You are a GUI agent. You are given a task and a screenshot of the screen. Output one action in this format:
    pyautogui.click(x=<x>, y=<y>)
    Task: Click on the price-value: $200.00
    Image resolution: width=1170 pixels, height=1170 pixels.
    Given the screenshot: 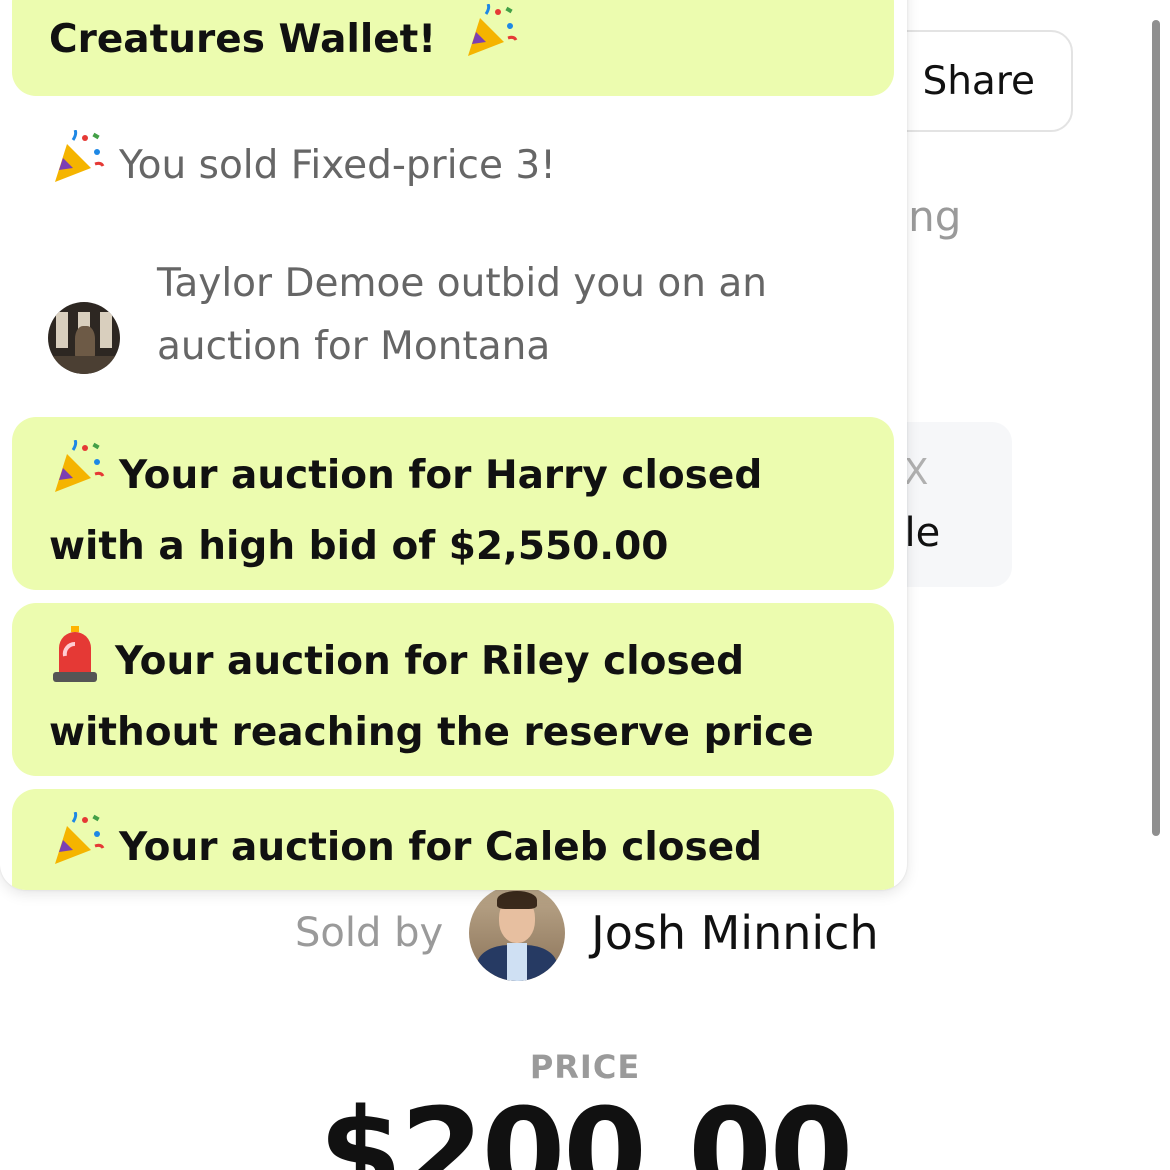 What is the action you would take?
    pyautogui.click(x=586, y=1127)
    